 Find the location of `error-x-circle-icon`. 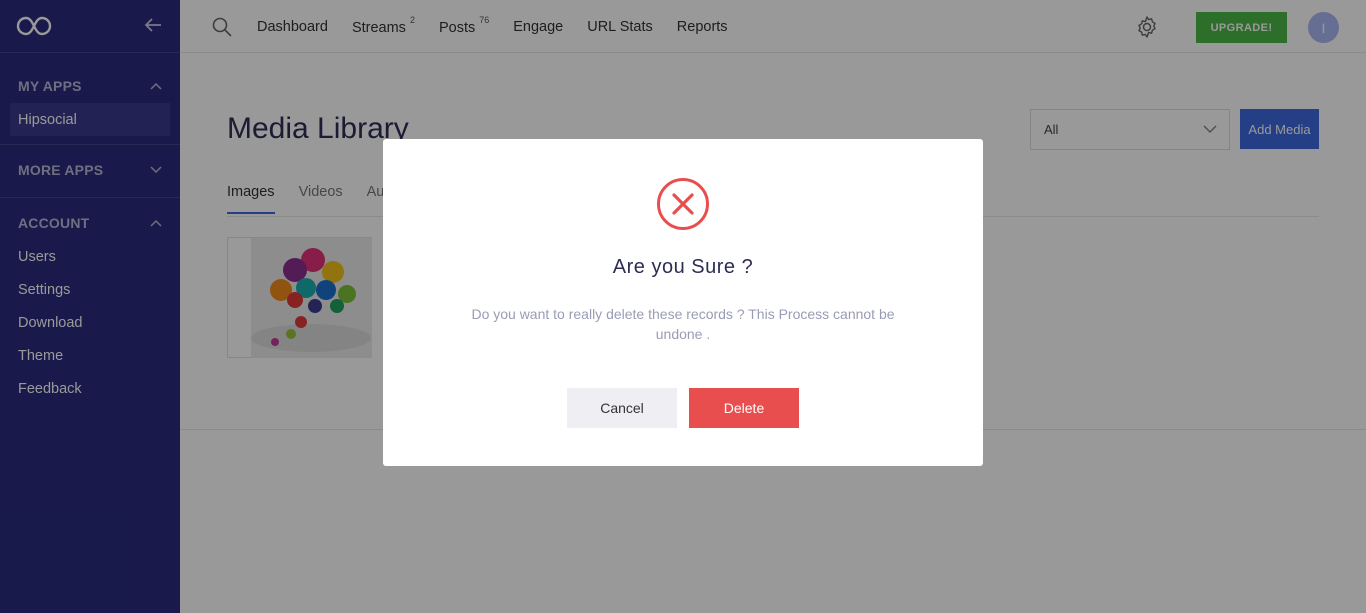

error-x-circle-icon is located at coordinates (683, 206).